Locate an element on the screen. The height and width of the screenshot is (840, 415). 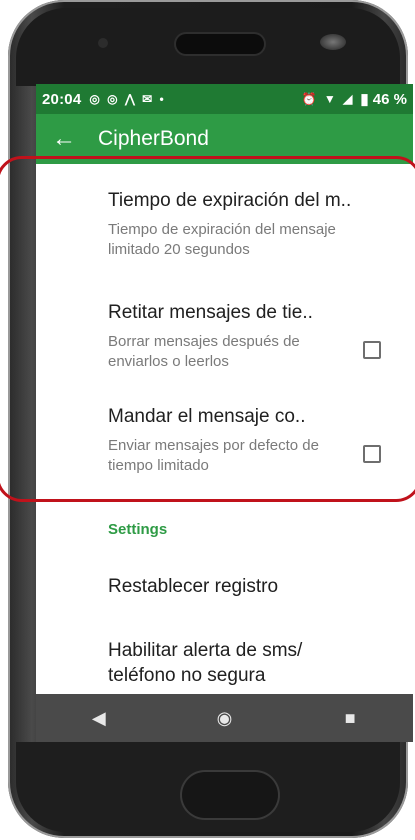
pref-title: Mandar el mensaje co.. is located at coordinates (207, 416).